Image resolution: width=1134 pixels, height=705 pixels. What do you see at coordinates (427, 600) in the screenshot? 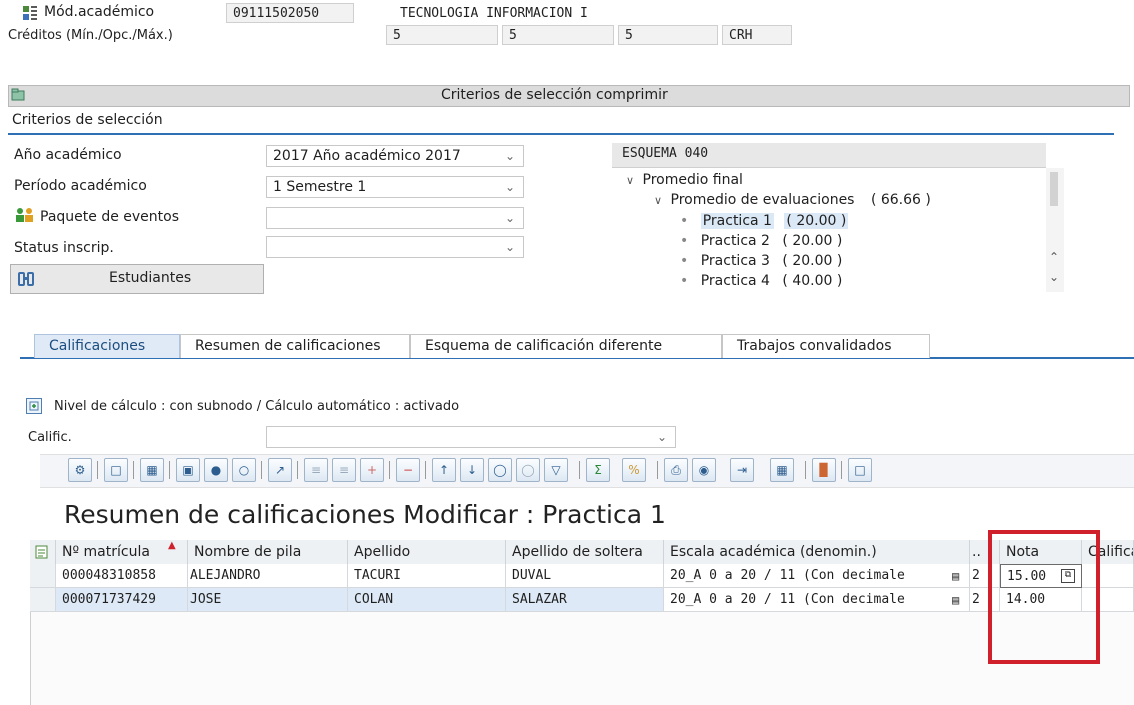
I see `cell-apellido: COLAN` at bounding box center [427, 600].